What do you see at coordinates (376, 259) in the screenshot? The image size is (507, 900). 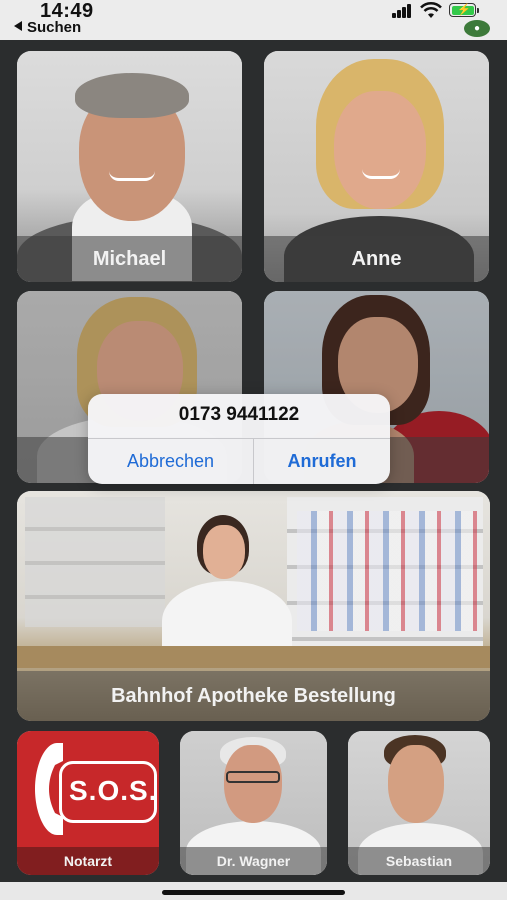 I see `contact-name: Anne` at bounding box center [376, 259].